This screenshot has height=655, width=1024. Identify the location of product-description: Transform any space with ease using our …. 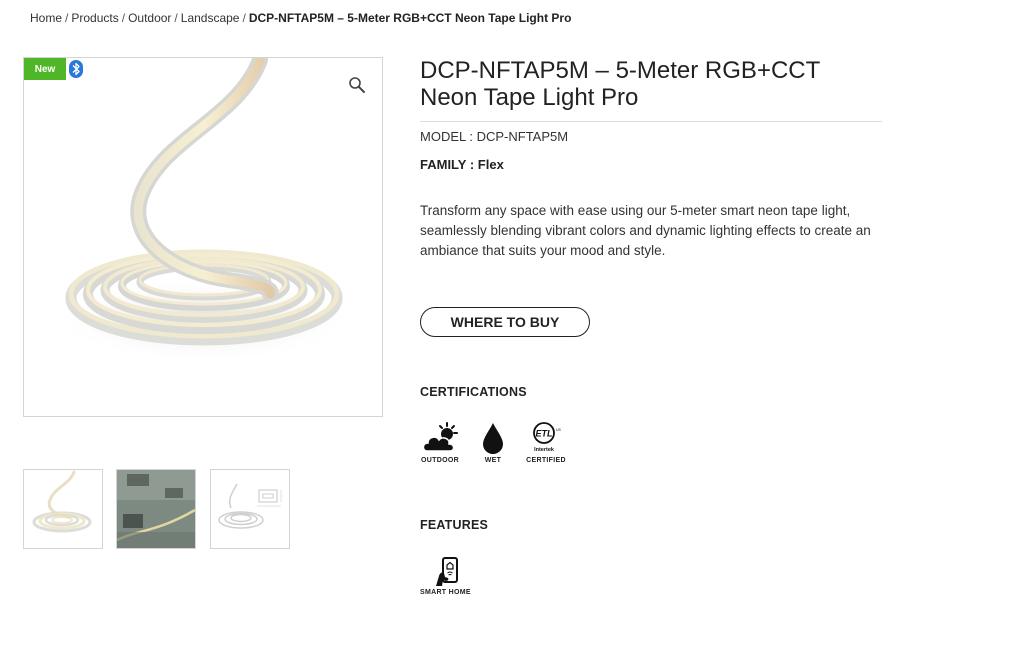
(645, 230).